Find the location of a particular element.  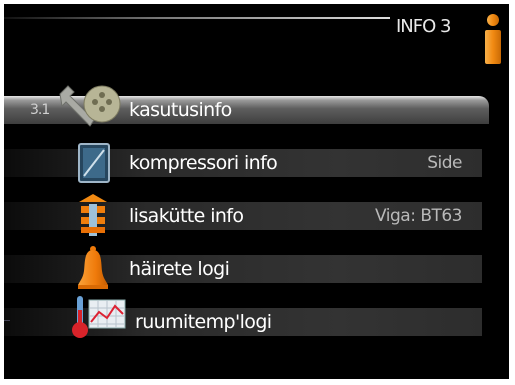

menu-number: 3.1 is located at coordinates (40, 110).